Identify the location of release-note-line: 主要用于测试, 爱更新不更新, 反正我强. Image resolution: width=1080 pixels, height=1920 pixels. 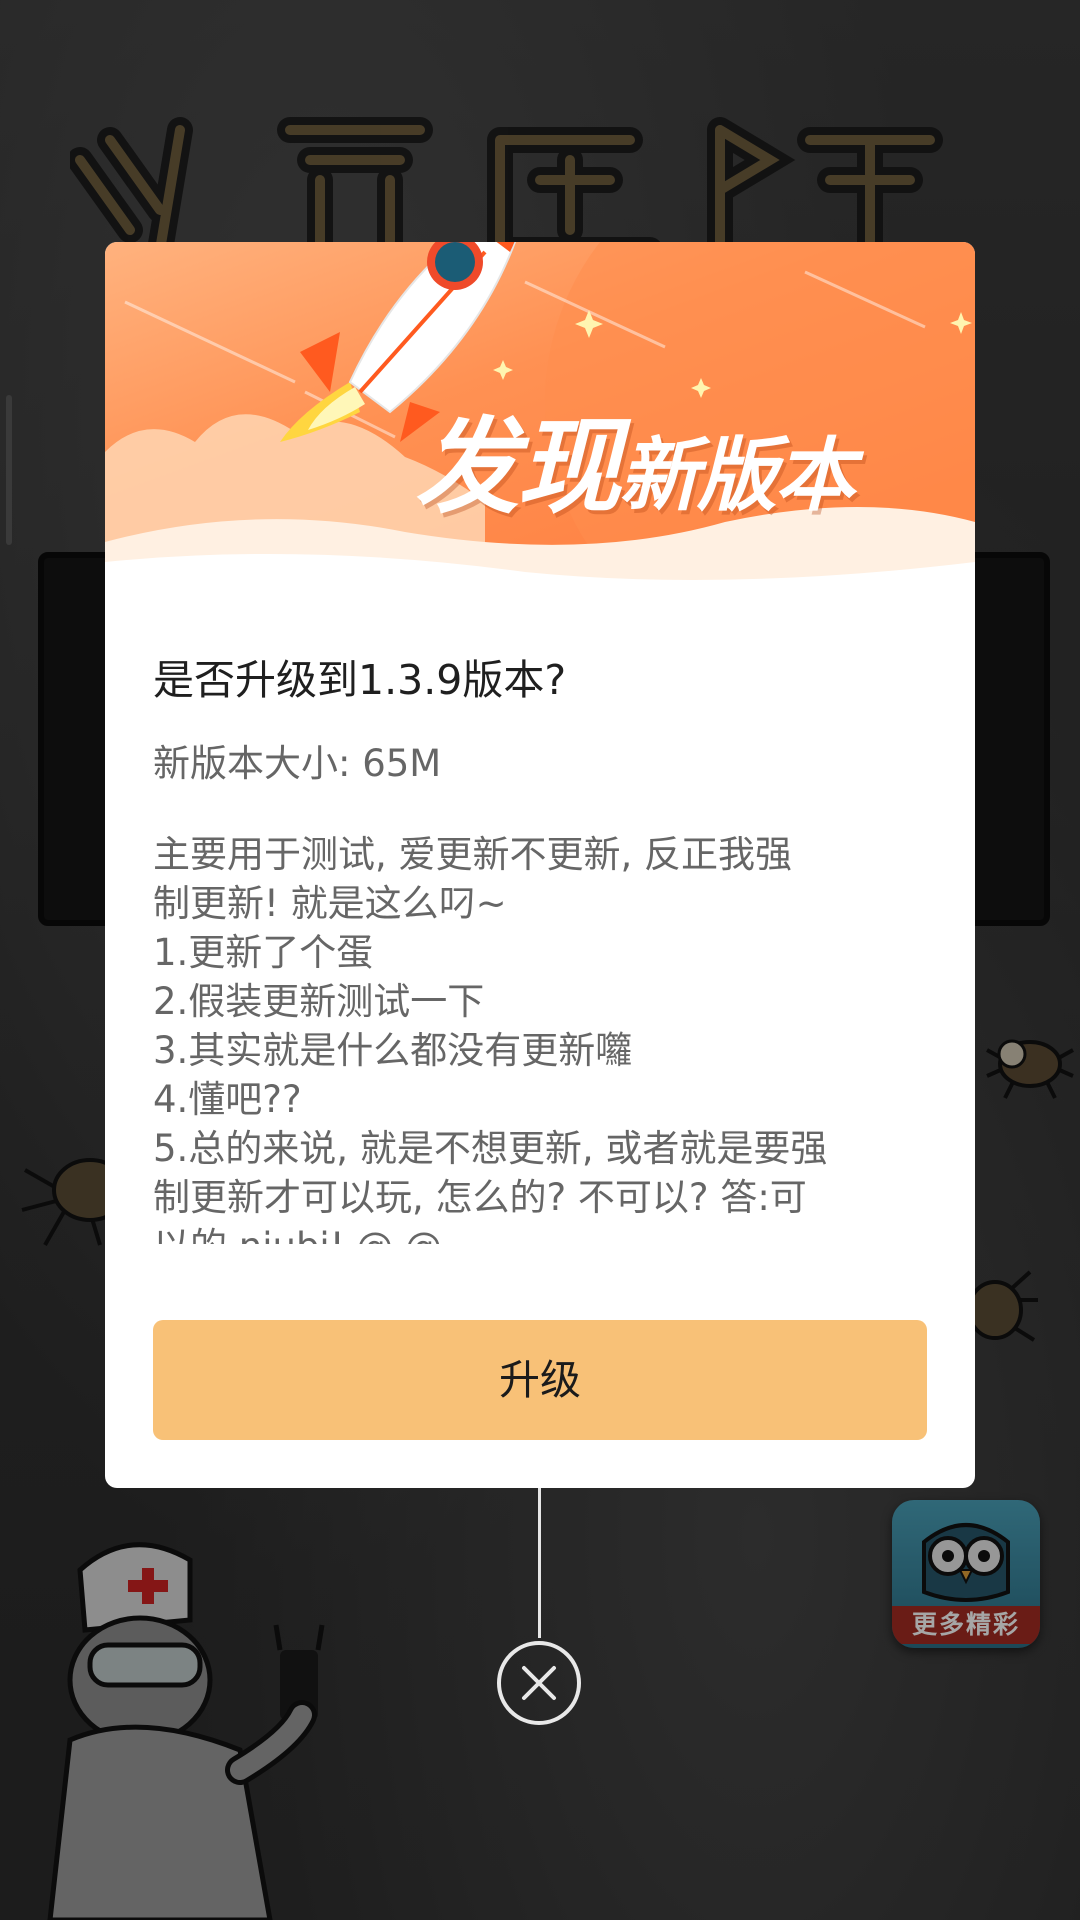
(473, 854).